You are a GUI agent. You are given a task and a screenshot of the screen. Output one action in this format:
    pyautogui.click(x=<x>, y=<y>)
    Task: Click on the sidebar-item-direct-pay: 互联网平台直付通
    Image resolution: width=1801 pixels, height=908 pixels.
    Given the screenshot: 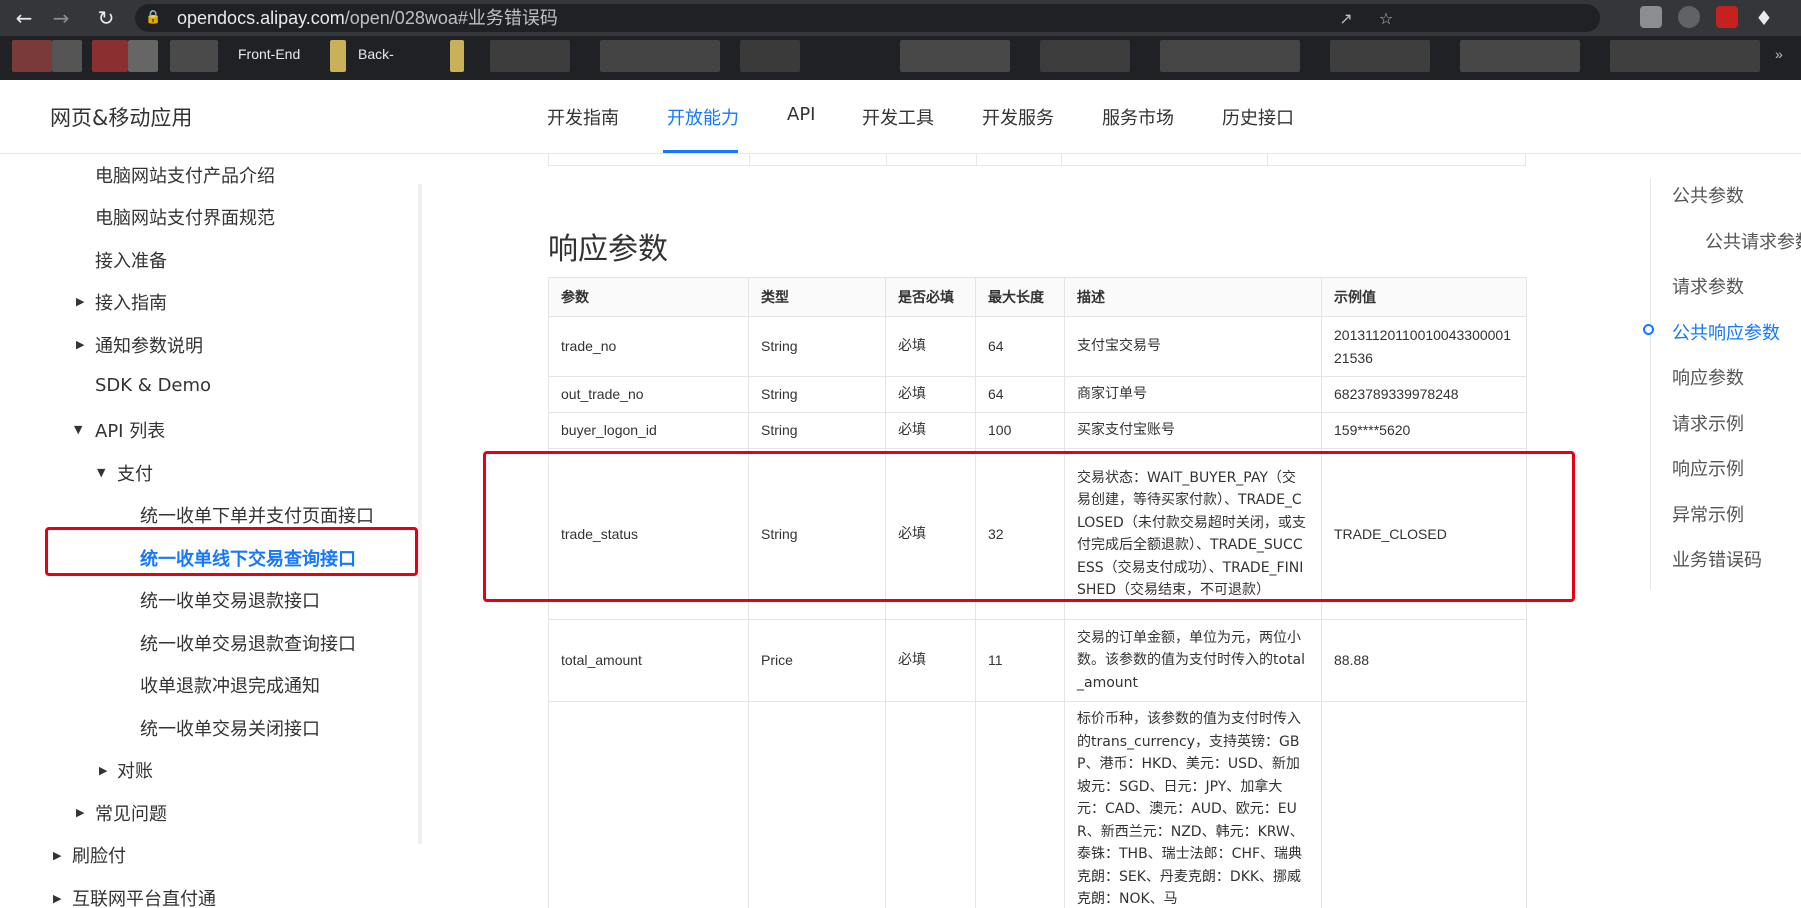 What is the action you would take?
    pyautogui.click(x=144, y=896)
    